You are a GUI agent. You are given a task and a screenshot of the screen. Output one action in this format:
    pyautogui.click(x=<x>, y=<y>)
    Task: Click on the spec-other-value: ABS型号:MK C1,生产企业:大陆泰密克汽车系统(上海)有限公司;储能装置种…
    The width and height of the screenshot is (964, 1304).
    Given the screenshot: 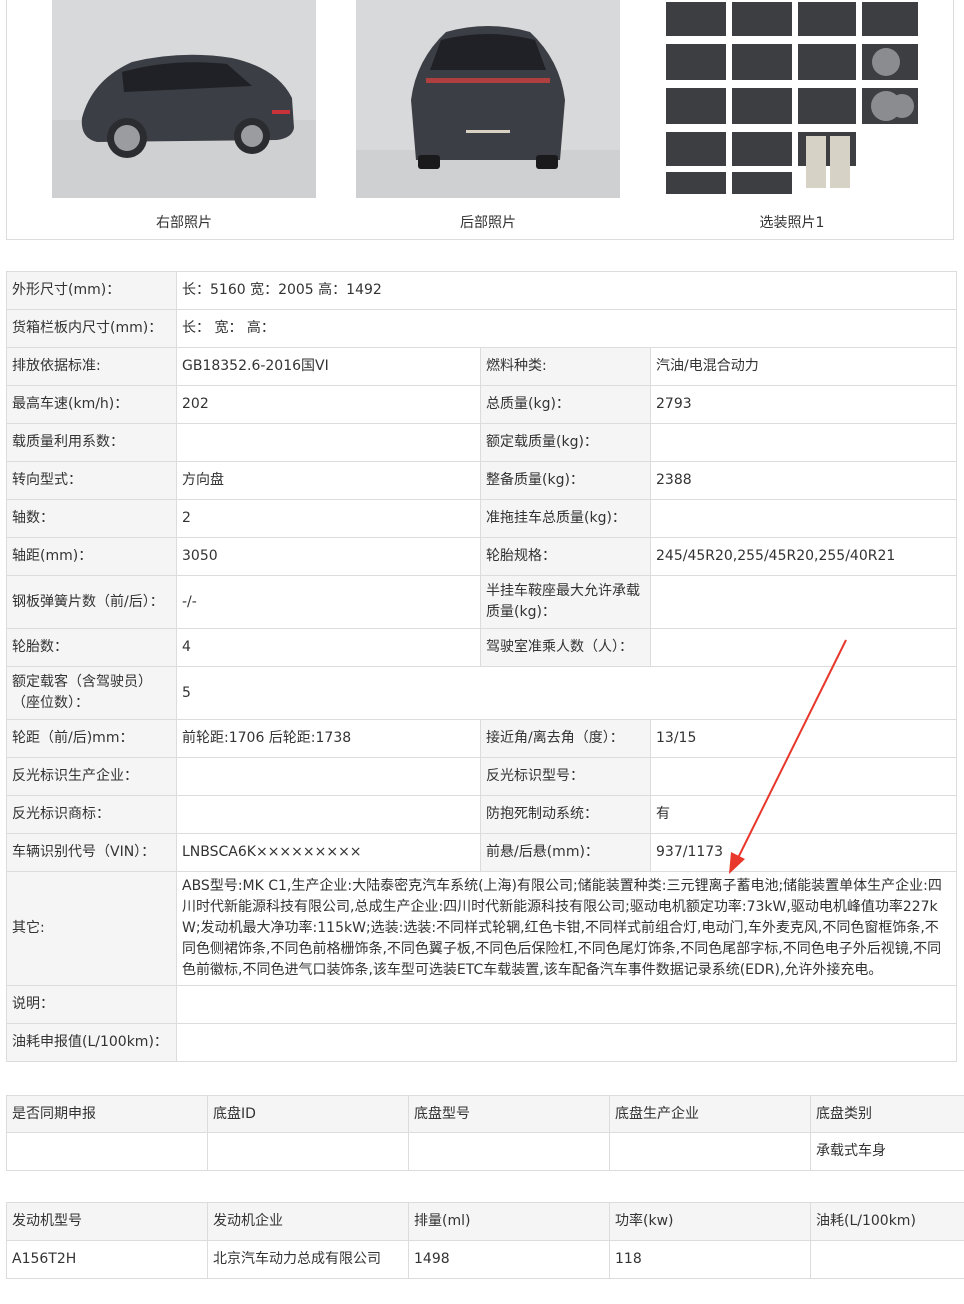 What is the action you would take?
    pyautogui.click(x=566, y=928)
    